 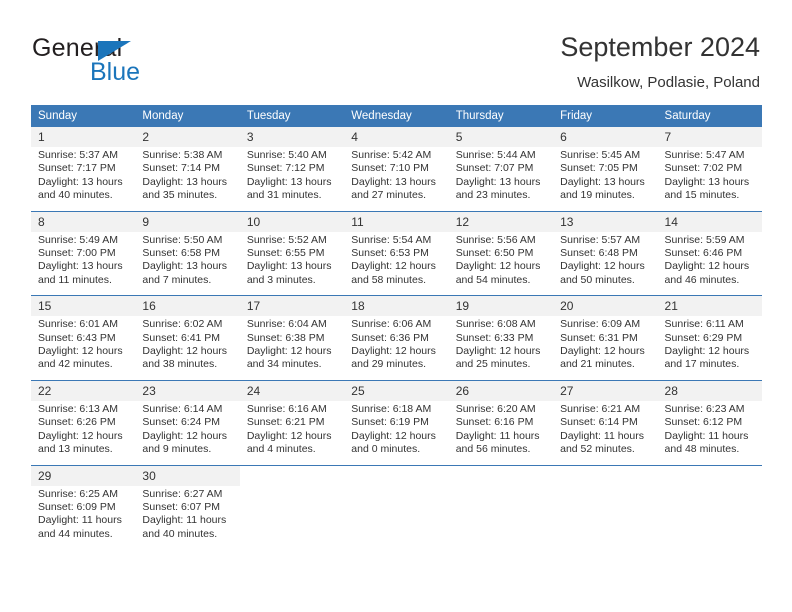 What do you see at coordinates (391, 324) in the screenshot?
I see `sunrise-text: Sunrise: 6:06 AM` at bounding box center [391, 324].